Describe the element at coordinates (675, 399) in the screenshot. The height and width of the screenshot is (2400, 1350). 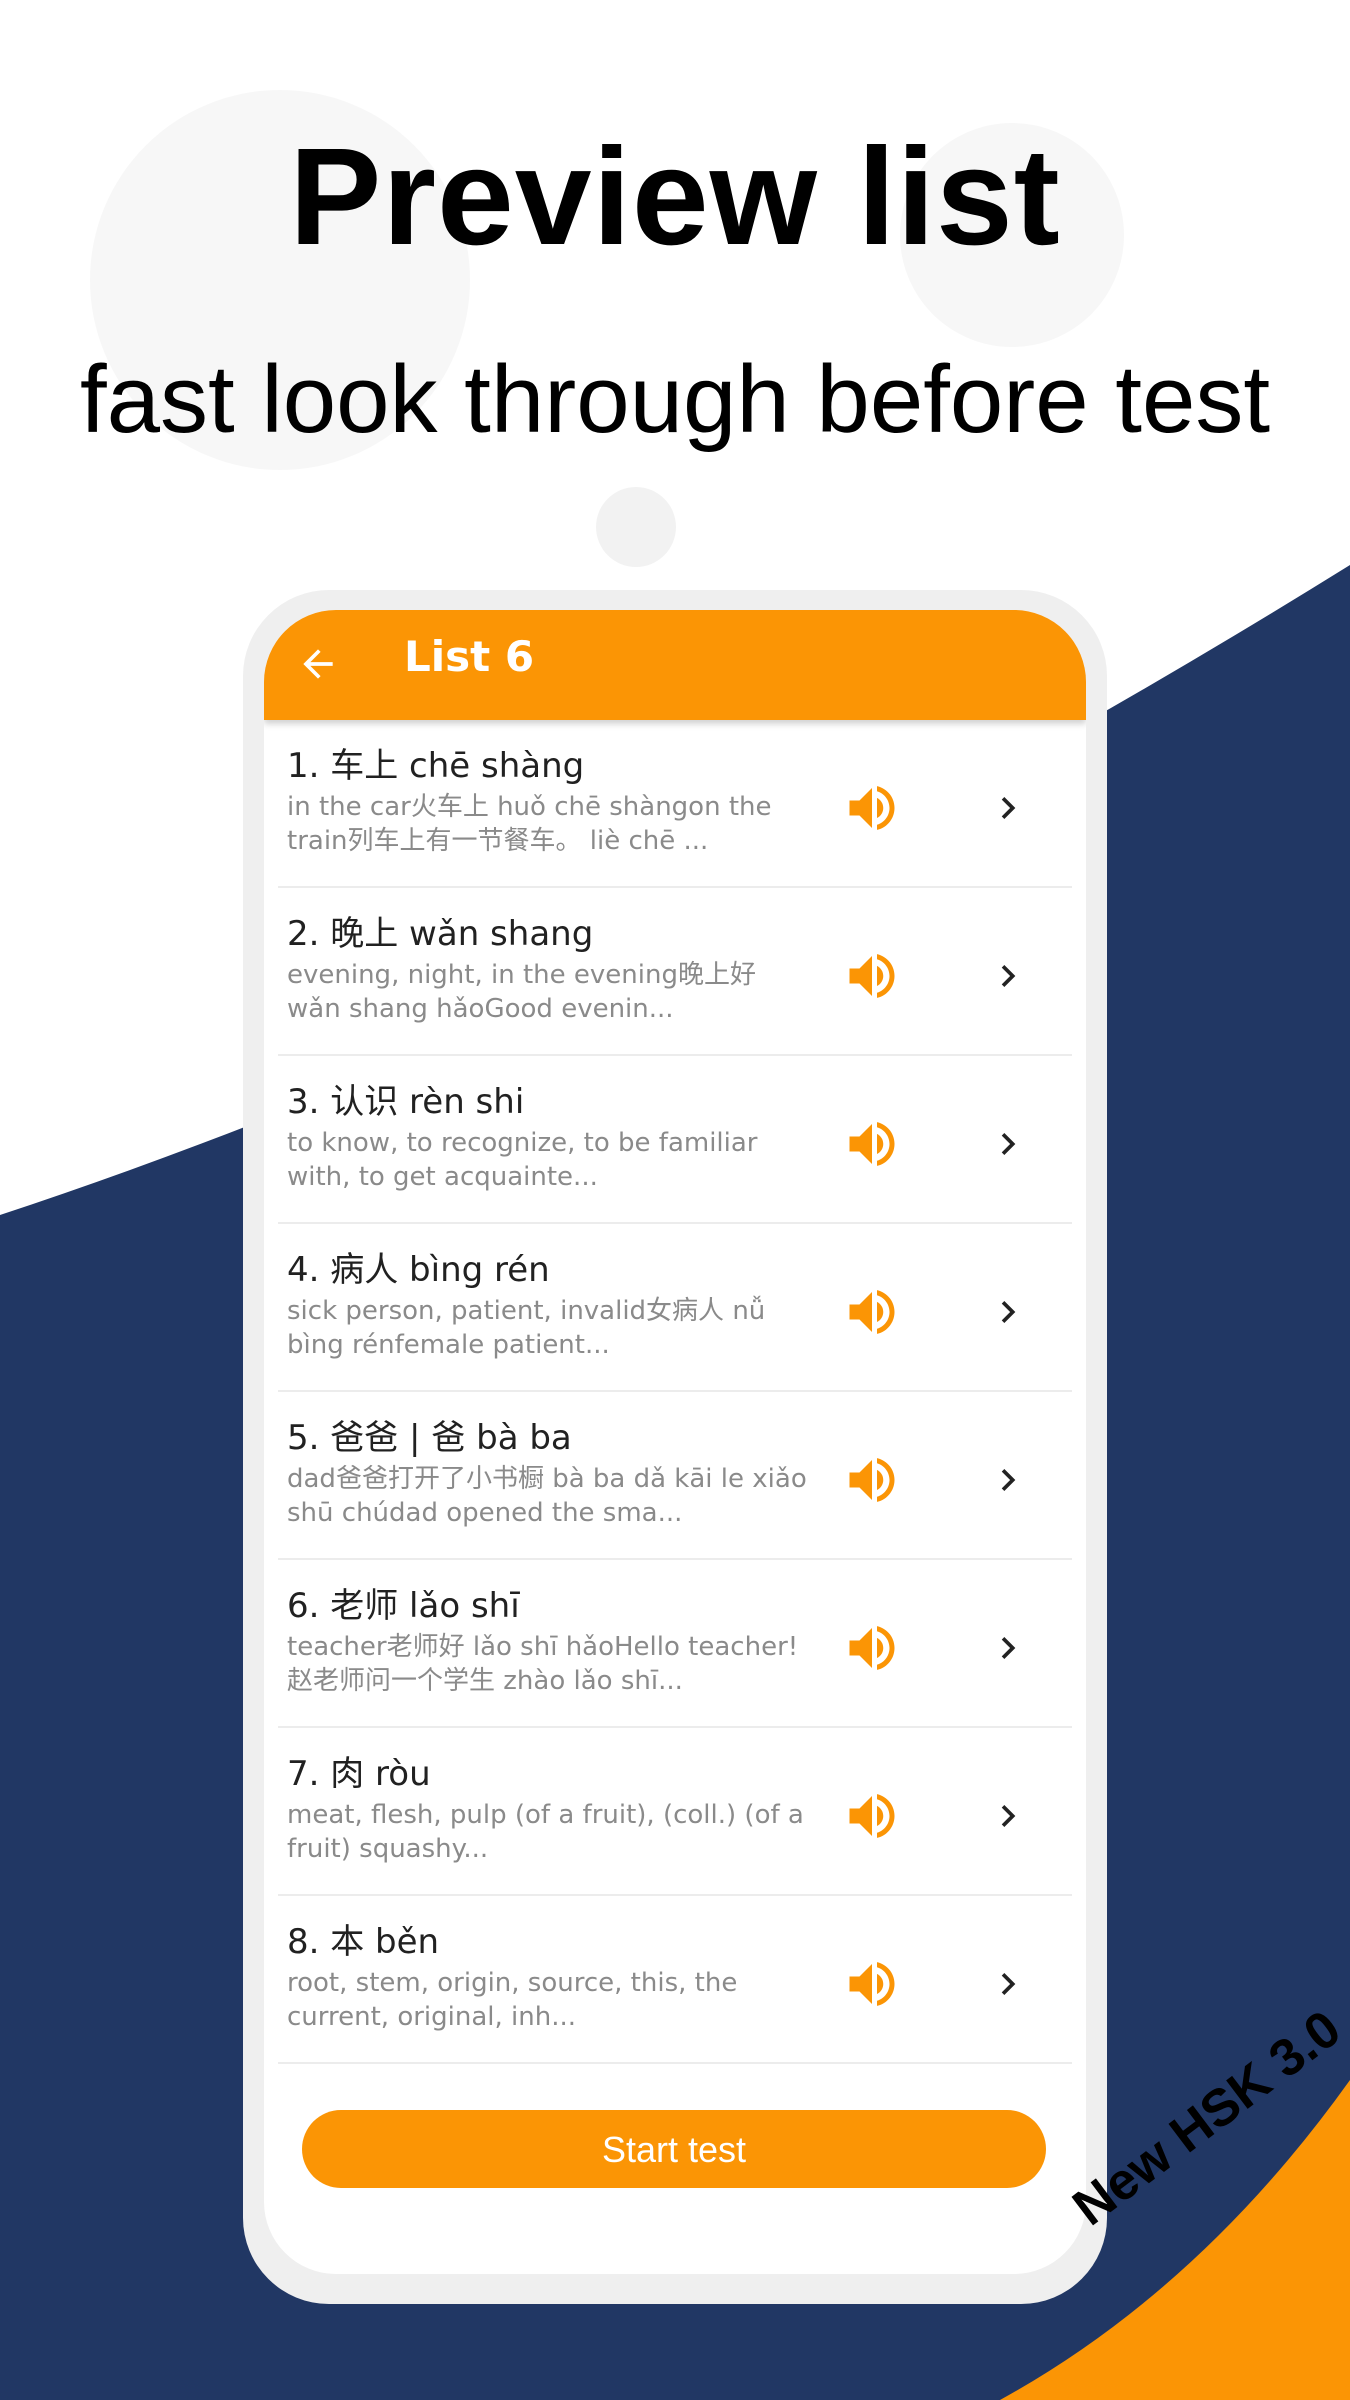
I see `page-subtitle: fast look through before test` at that location.